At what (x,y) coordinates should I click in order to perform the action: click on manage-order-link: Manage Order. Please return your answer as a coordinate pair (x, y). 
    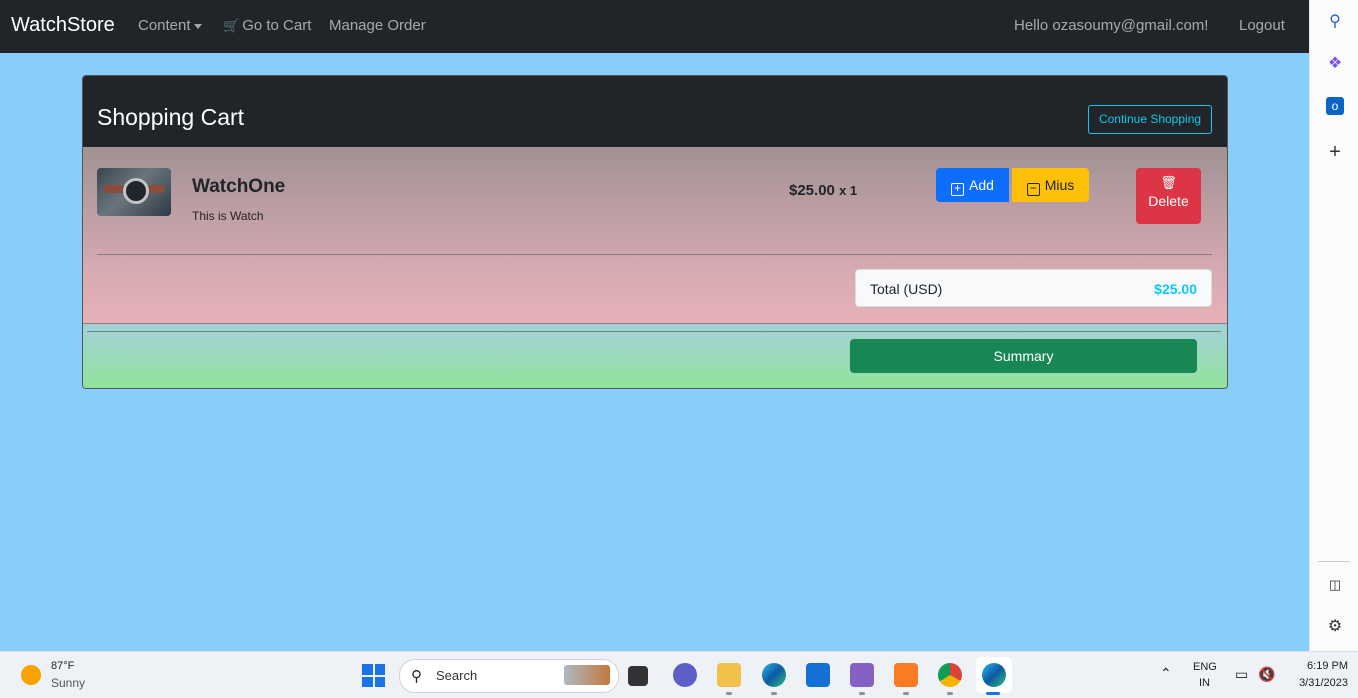
    Looking at the image, I should click on (377, 25).